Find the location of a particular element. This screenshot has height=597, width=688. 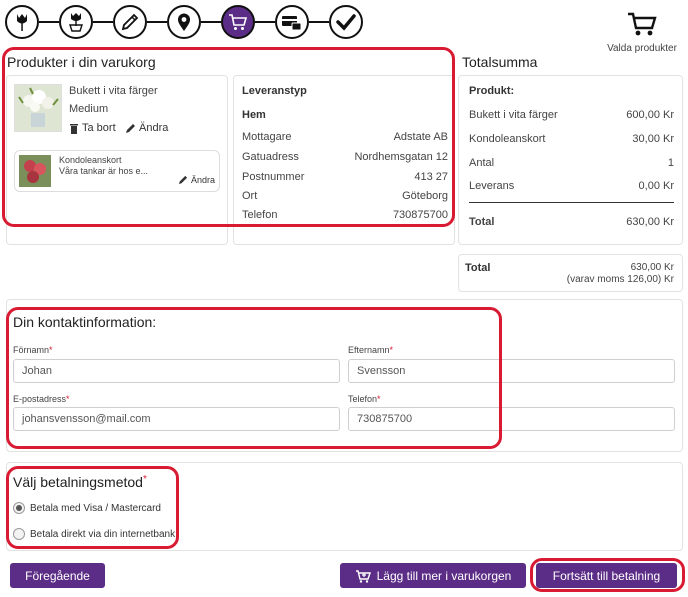

selected-products-cart: Valda produkter is located at coordinates (642, 32).